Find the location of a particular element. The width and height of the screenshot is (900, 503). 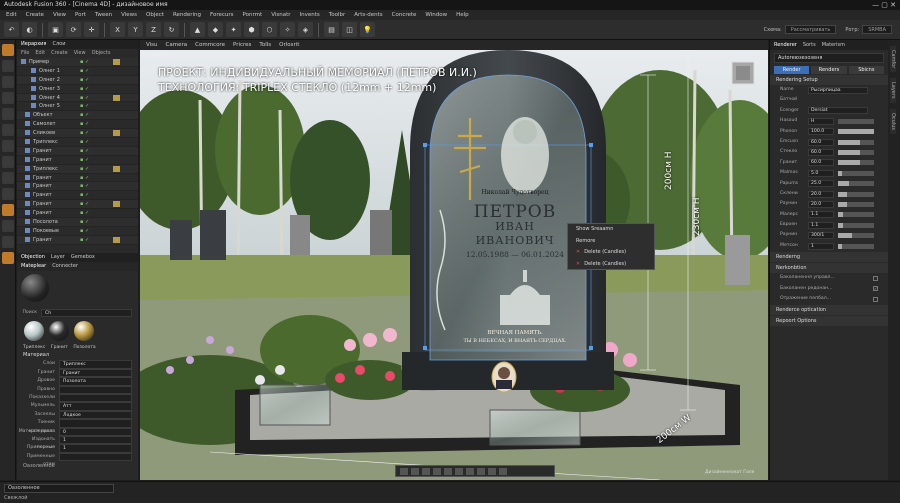

object-row: Олнег 4 ▪ ✓ is located at coordinates (77, 98).